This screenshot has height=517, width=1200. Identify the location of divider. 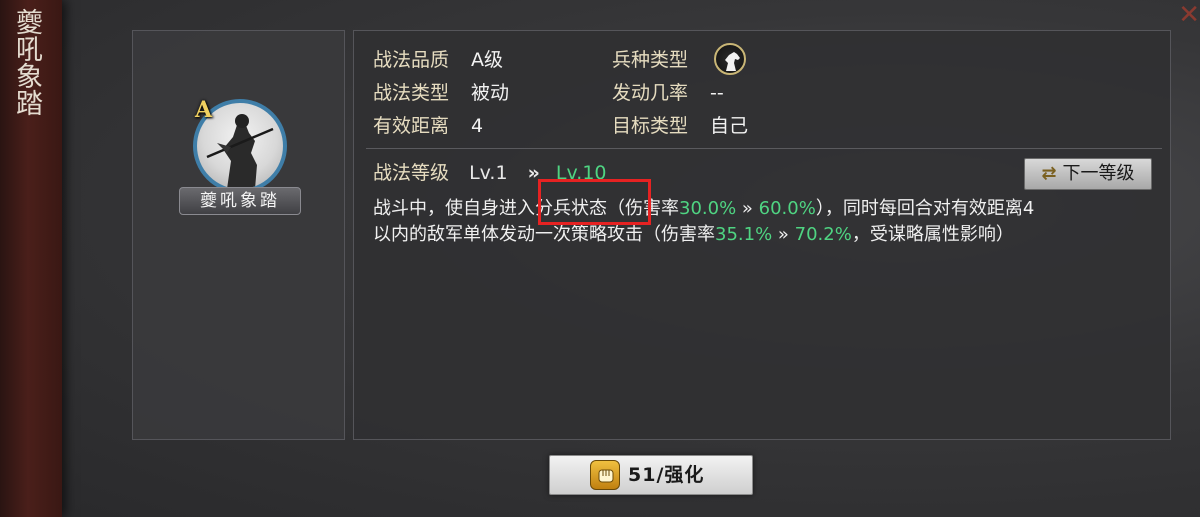
(764, 148).